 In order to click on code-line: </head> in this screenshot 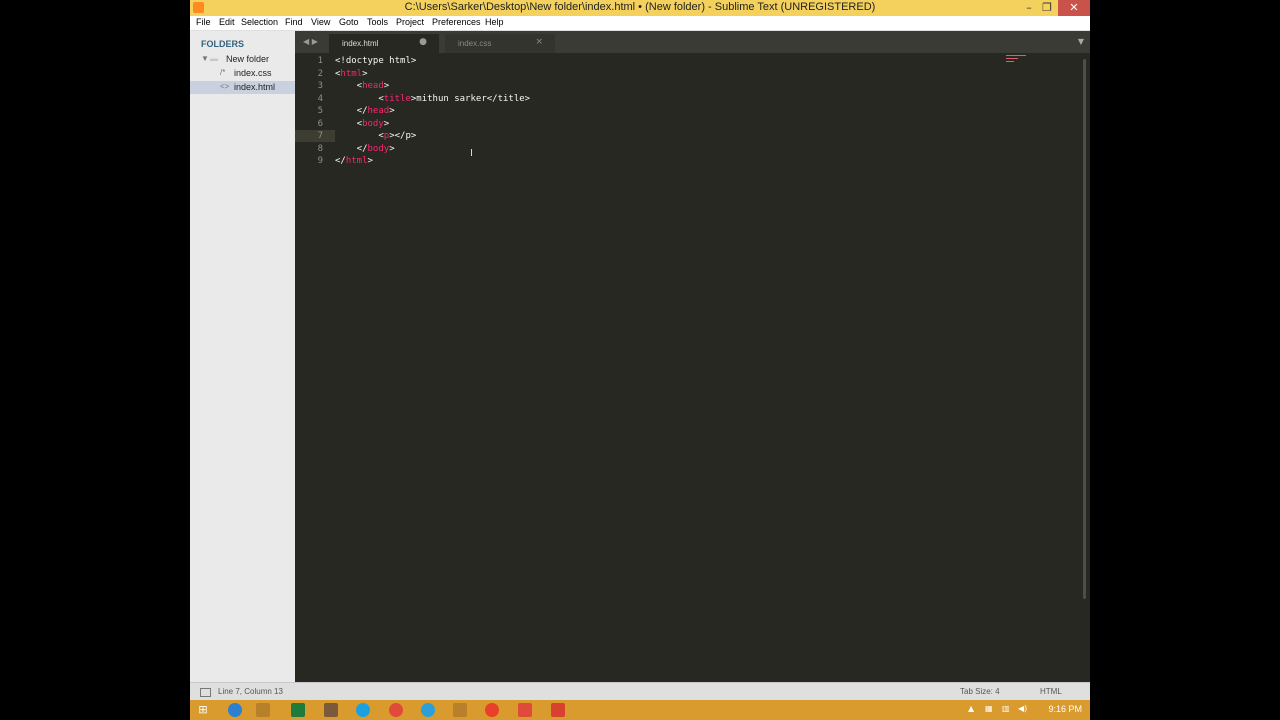, I will do `click(365, 111)`.